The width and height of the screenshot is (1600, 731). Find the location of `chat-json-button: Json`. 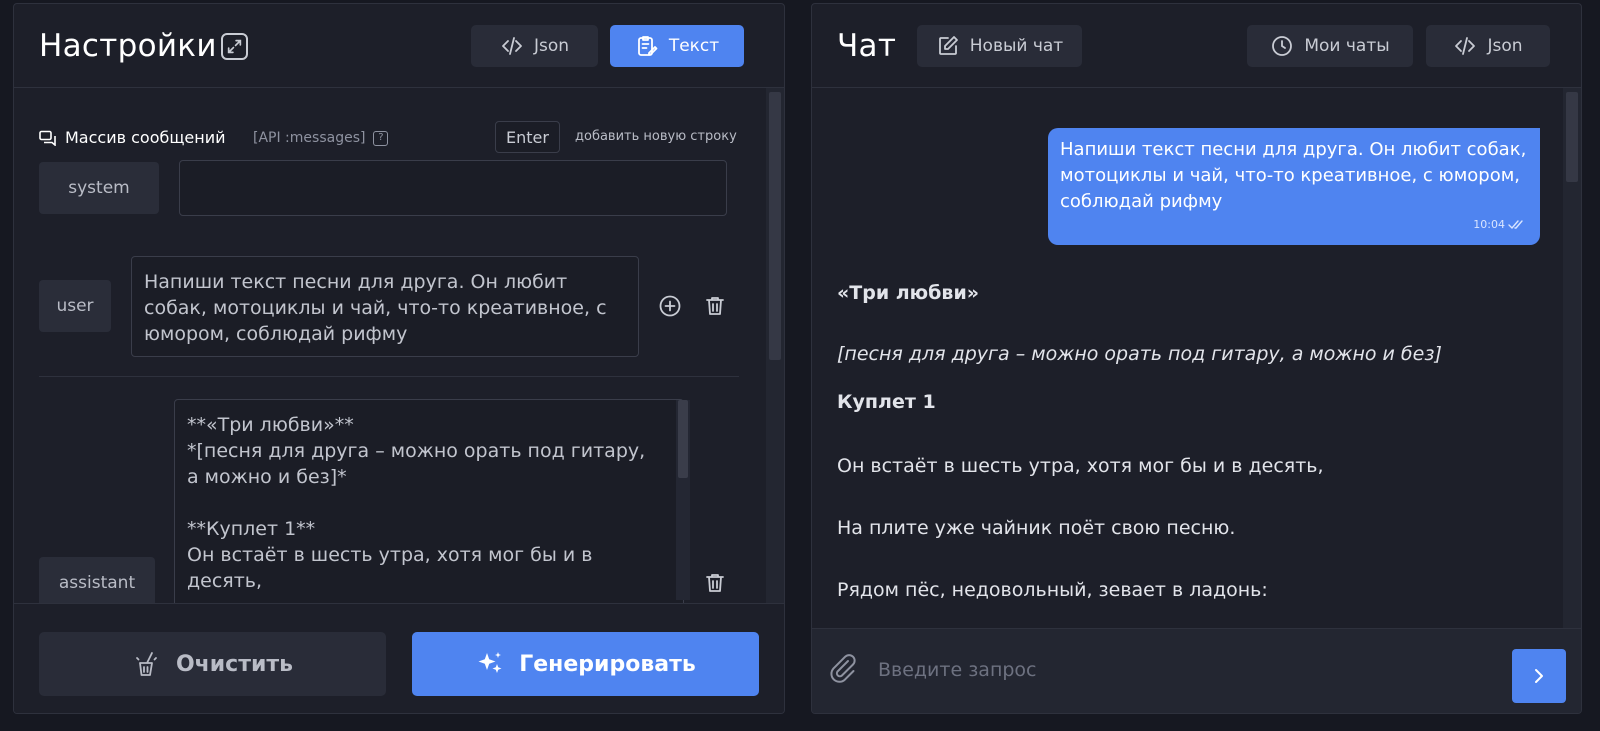

chat-json-button: Json is located at coordinates (1488, 46).